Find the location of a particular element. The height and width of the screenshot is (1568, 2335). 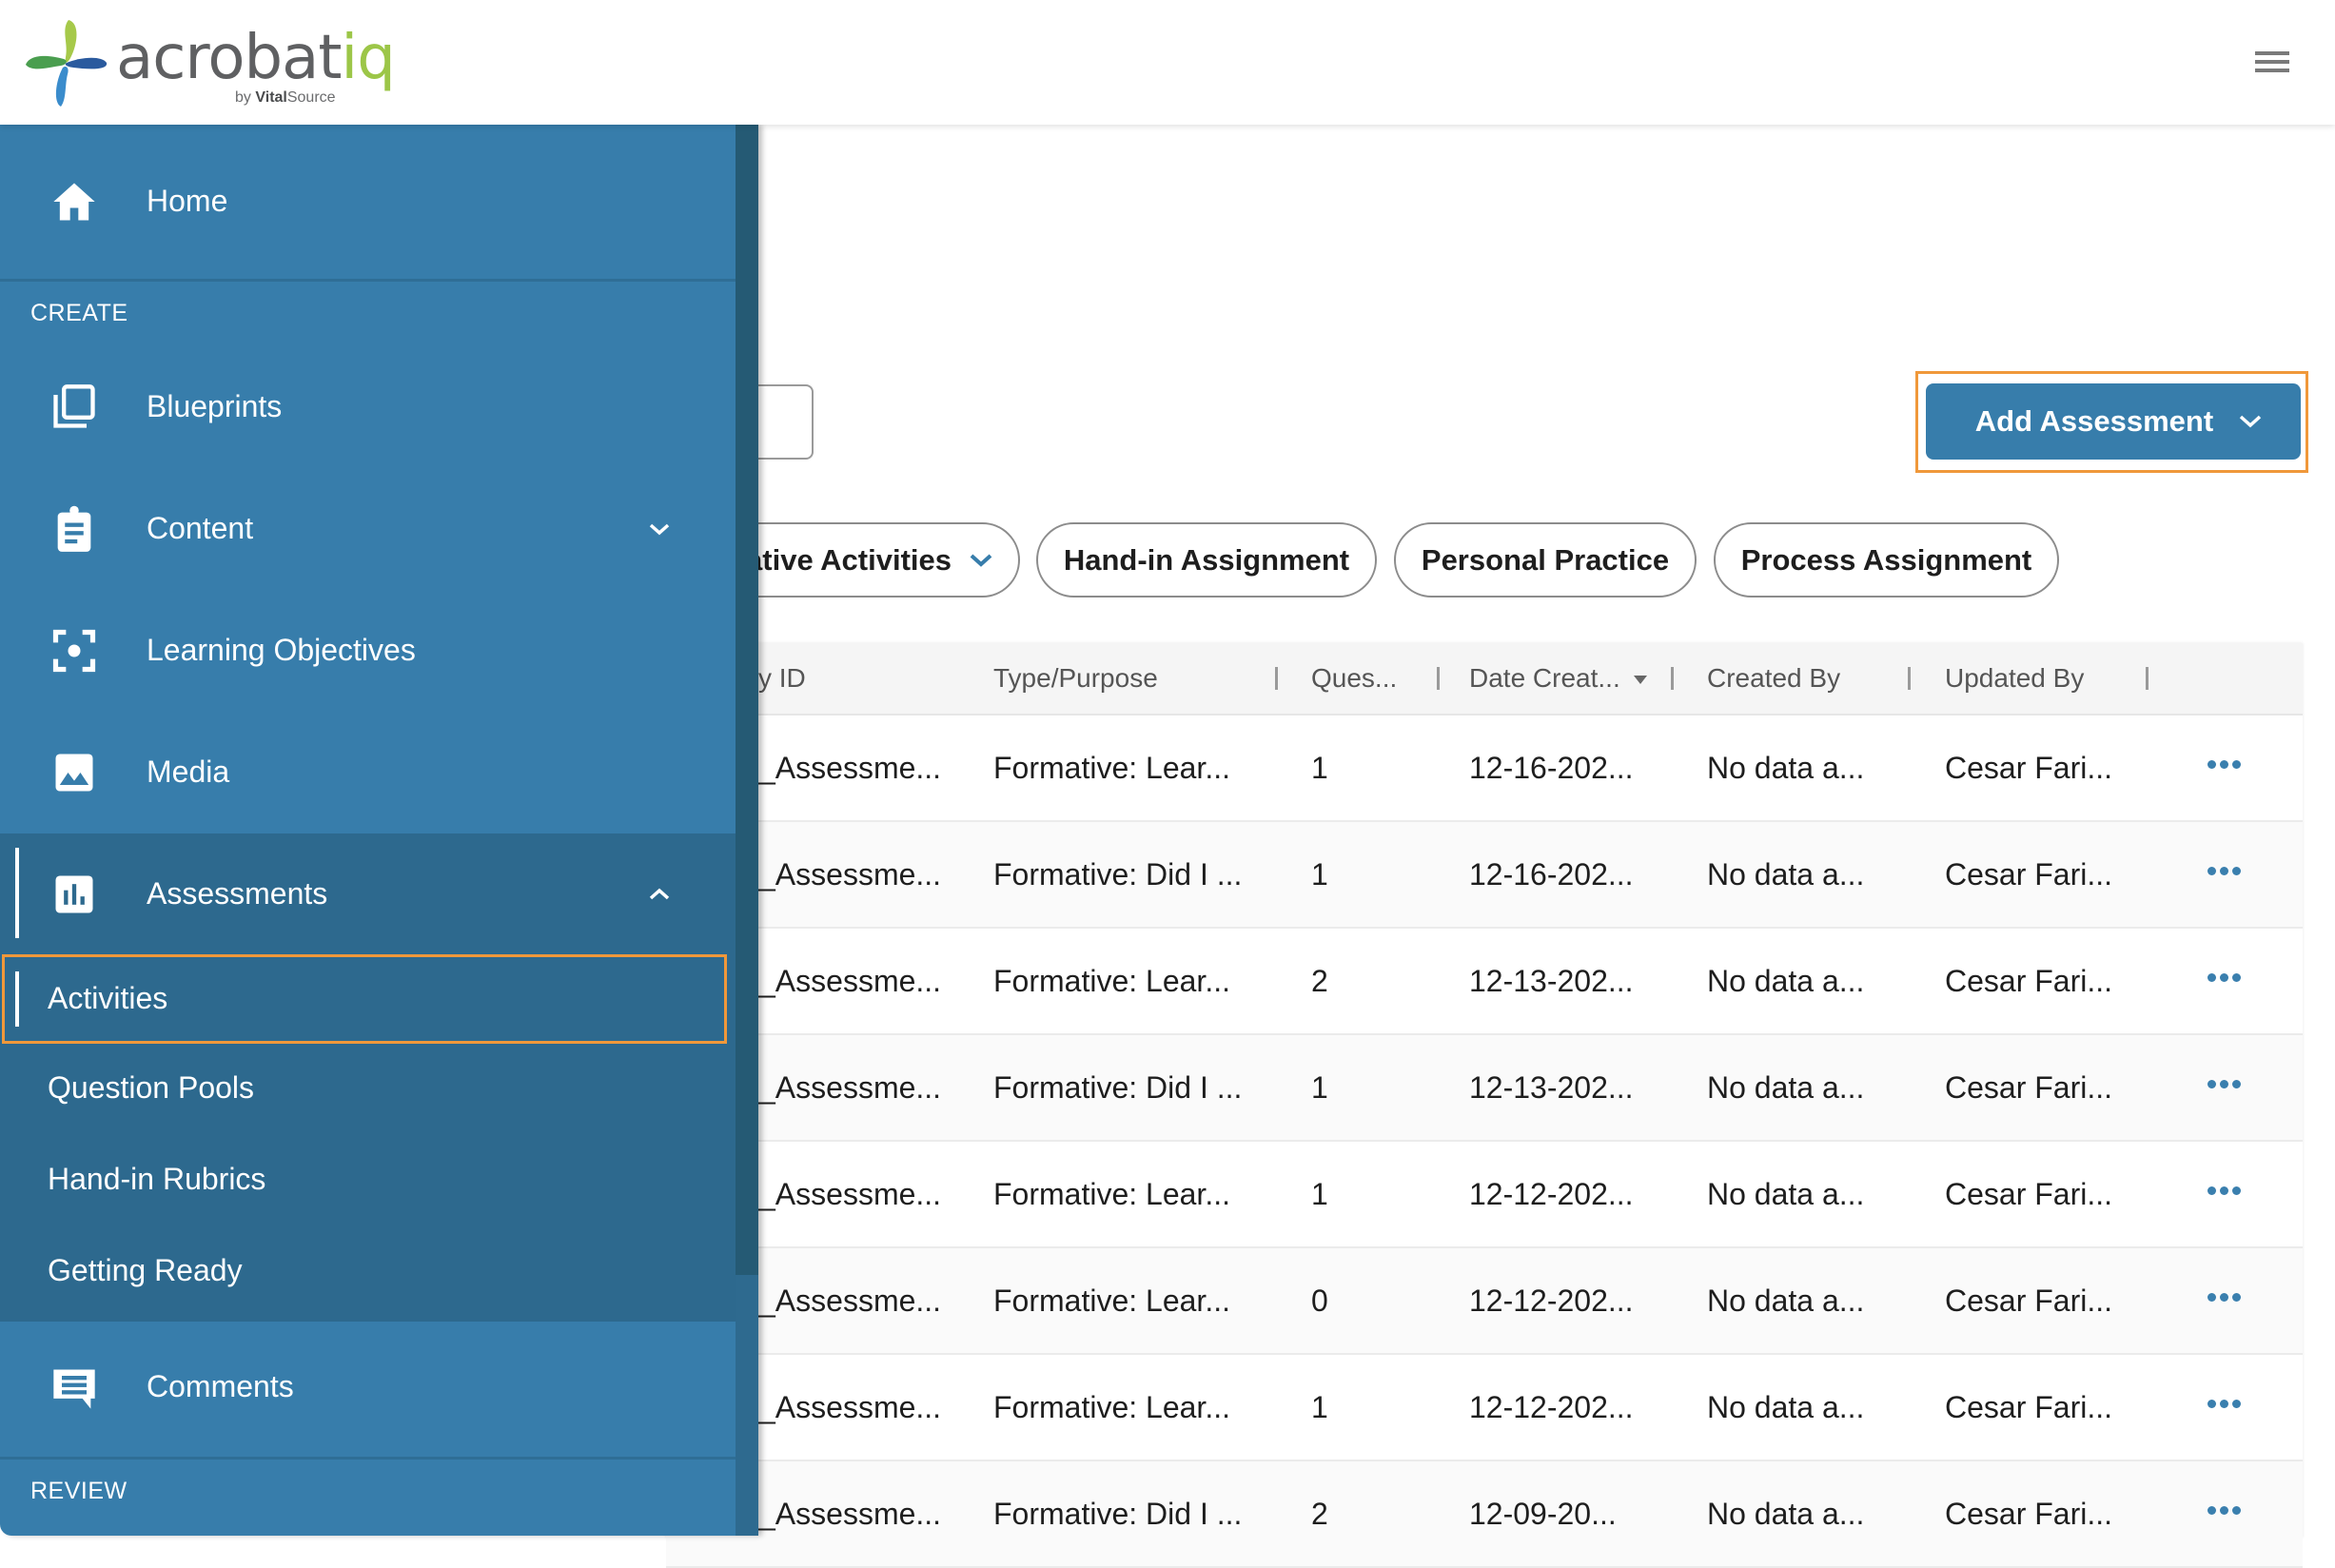

add-assessment-label: Add Assessment is located at coordinates (2094, 421).